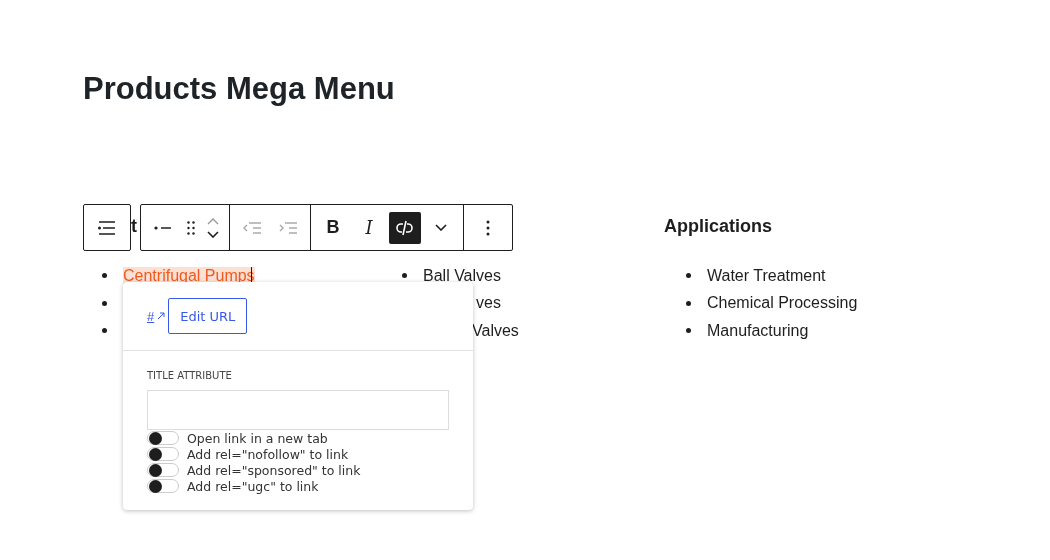 The width and height of the screenshot is (1050, 560). Describe the element at coordinates (718, 226) in the screenshot. I see `column-heading: Applications` at that location.